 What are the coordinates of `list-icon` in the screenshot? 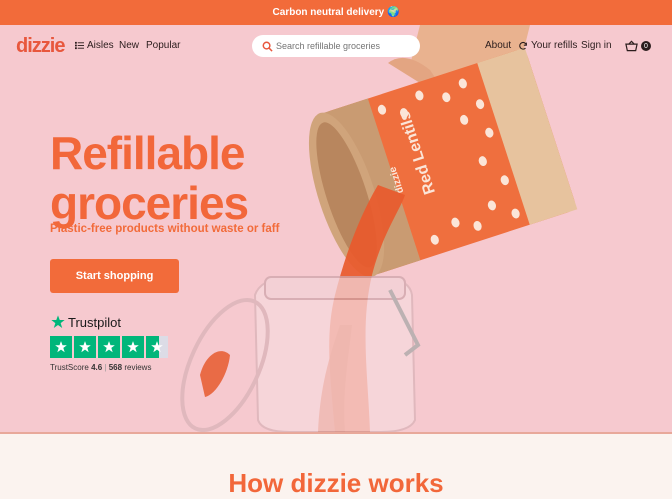 It's located at (79, 45).